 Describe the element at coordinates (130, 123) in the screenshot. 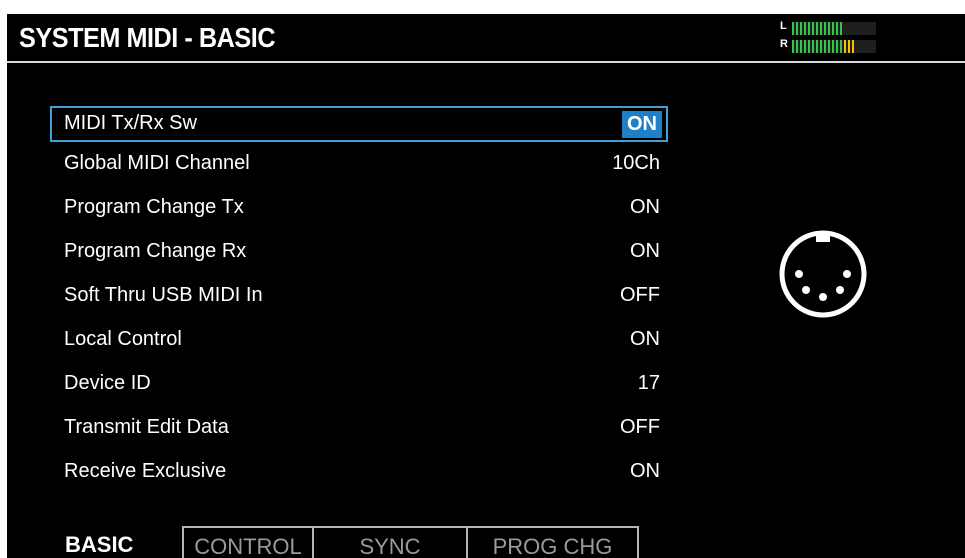

I see `param-label: MIDI Tx/Rx Sw` at that location.